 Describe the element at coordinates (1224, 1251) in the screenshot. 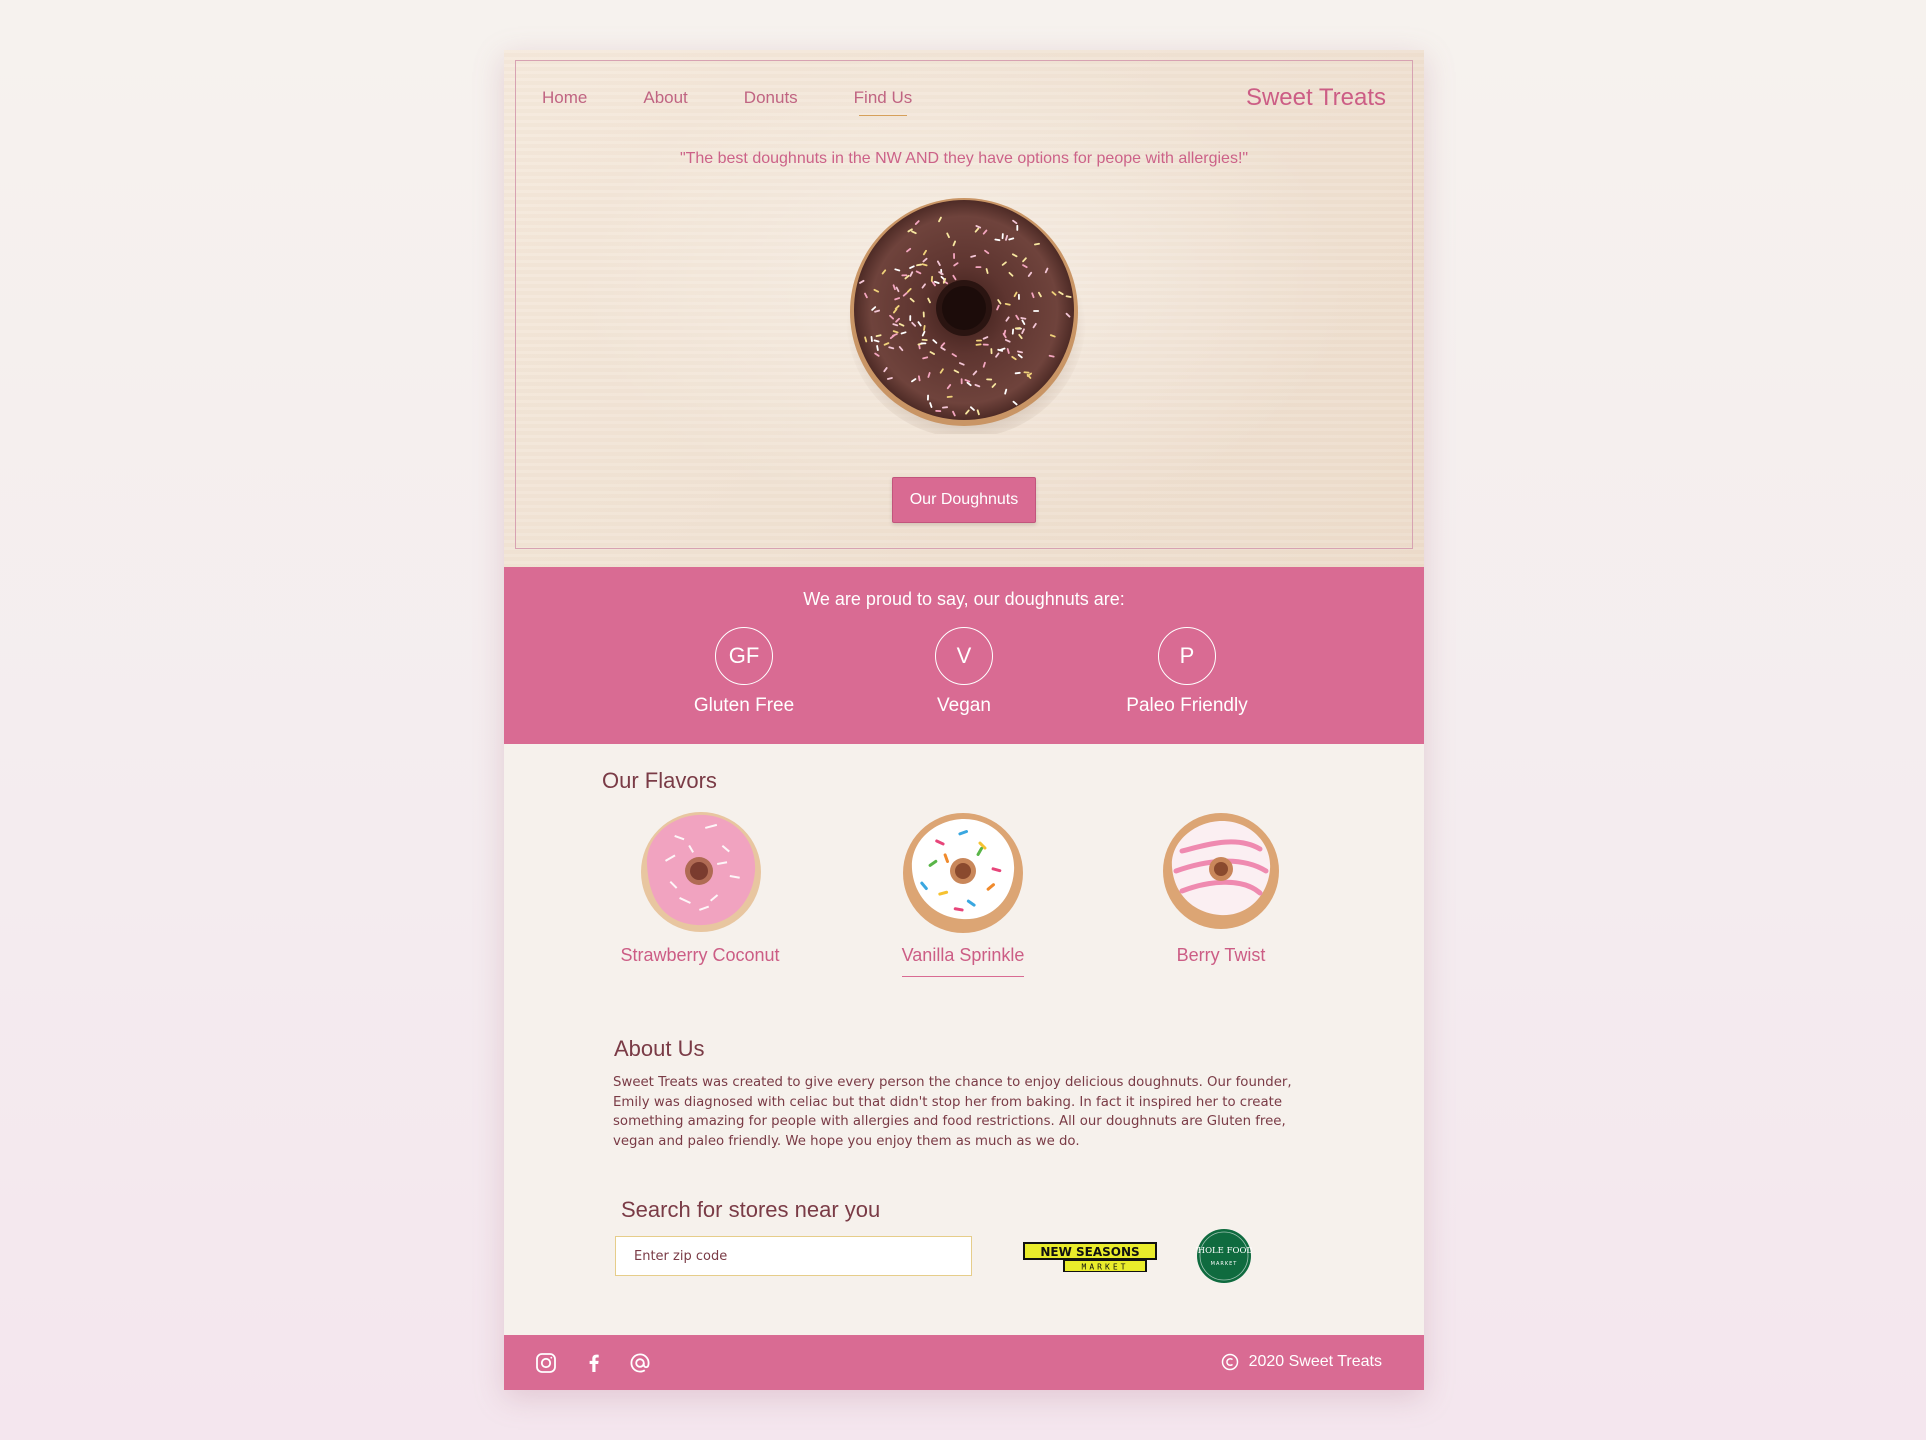

I see `store-name: WHOLE FOODS` at that location.